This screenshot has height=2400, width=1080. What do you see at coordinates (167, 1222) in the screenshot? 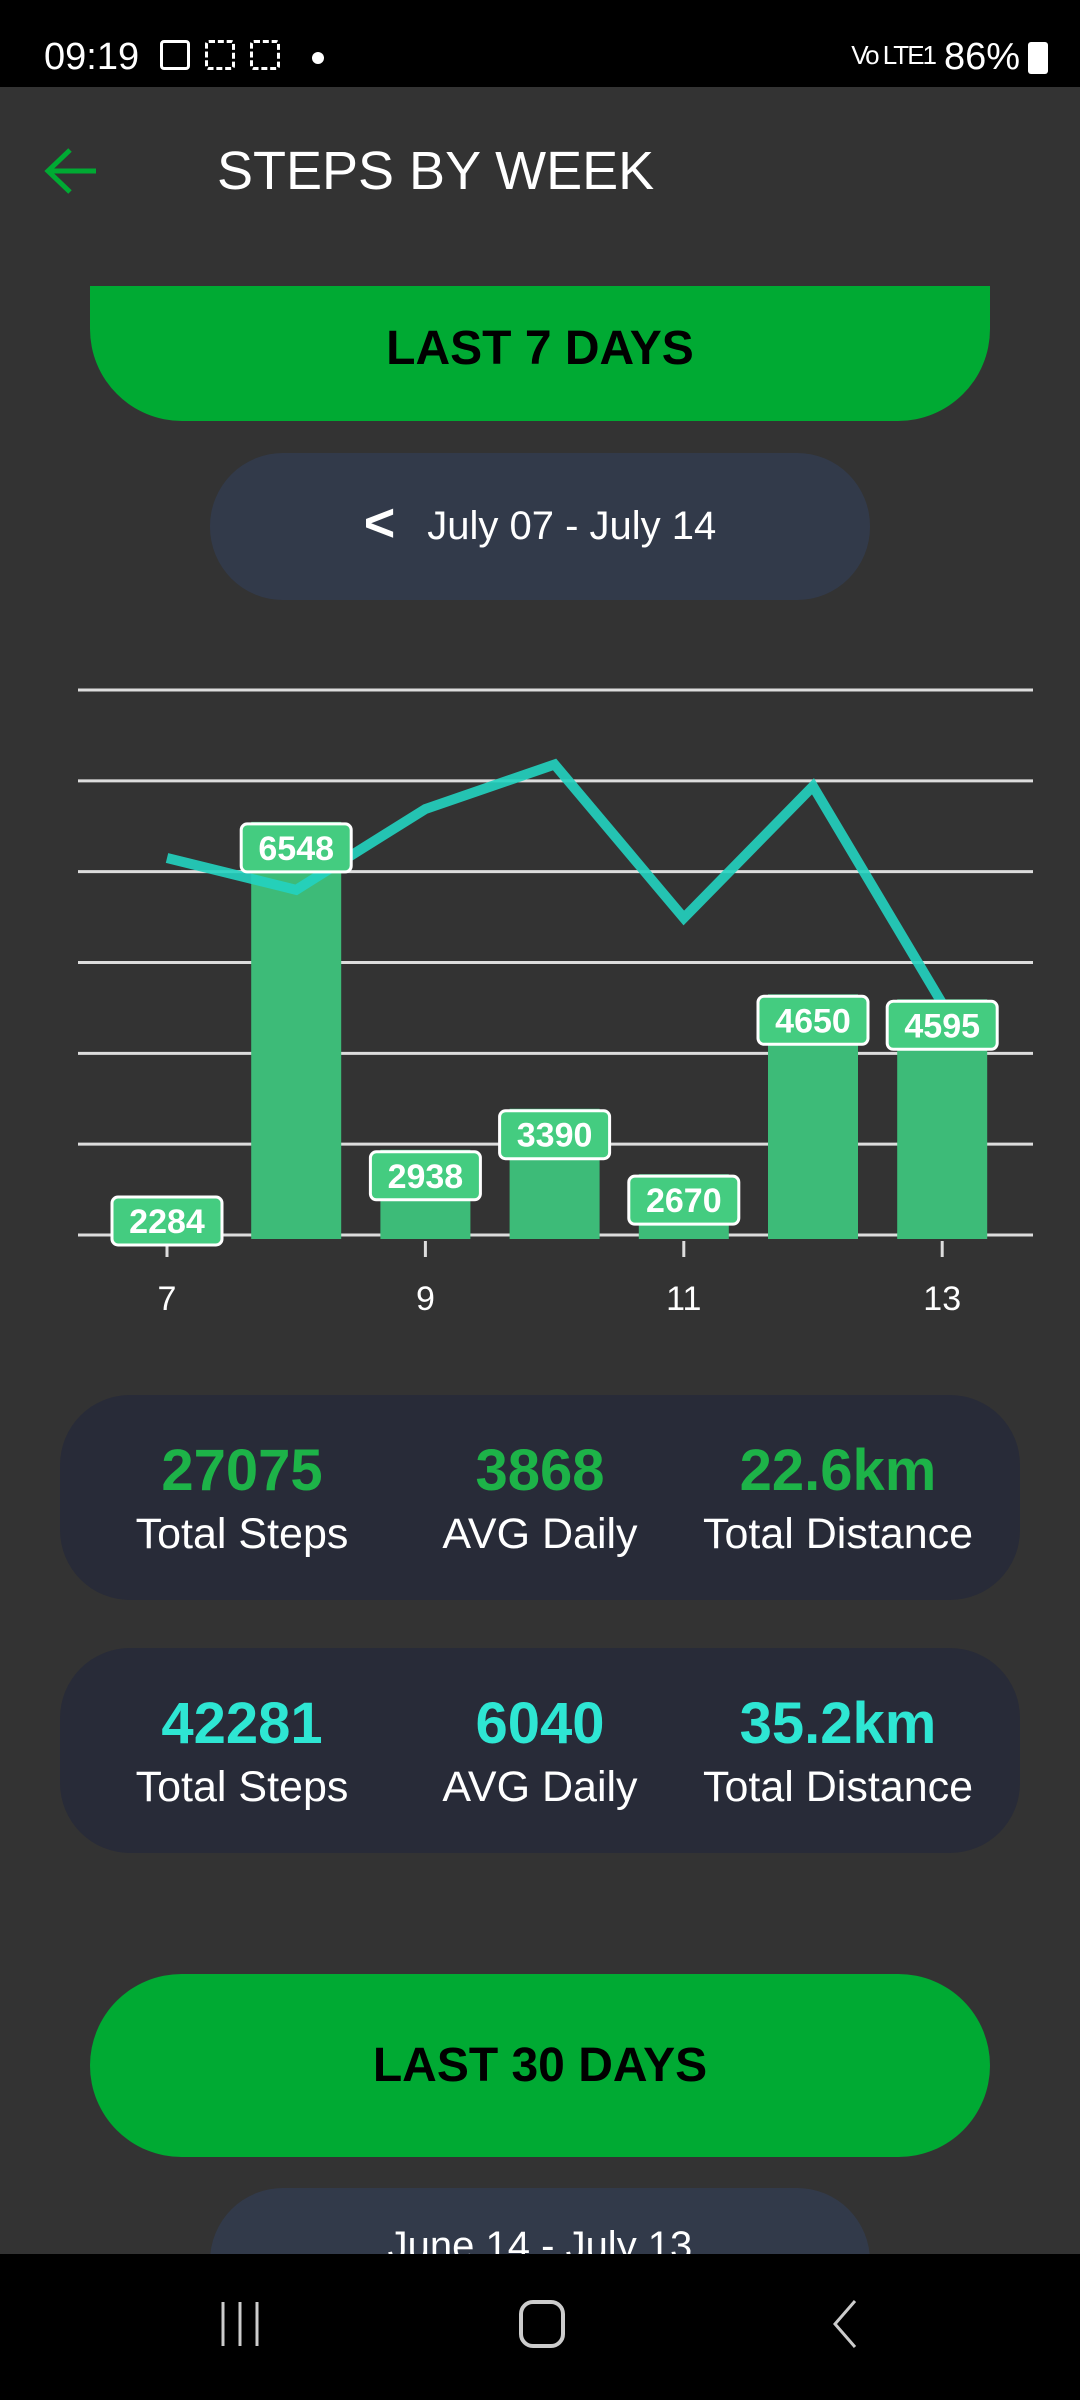
I see `data-label: 2284` at bounding box center [167, 1222].